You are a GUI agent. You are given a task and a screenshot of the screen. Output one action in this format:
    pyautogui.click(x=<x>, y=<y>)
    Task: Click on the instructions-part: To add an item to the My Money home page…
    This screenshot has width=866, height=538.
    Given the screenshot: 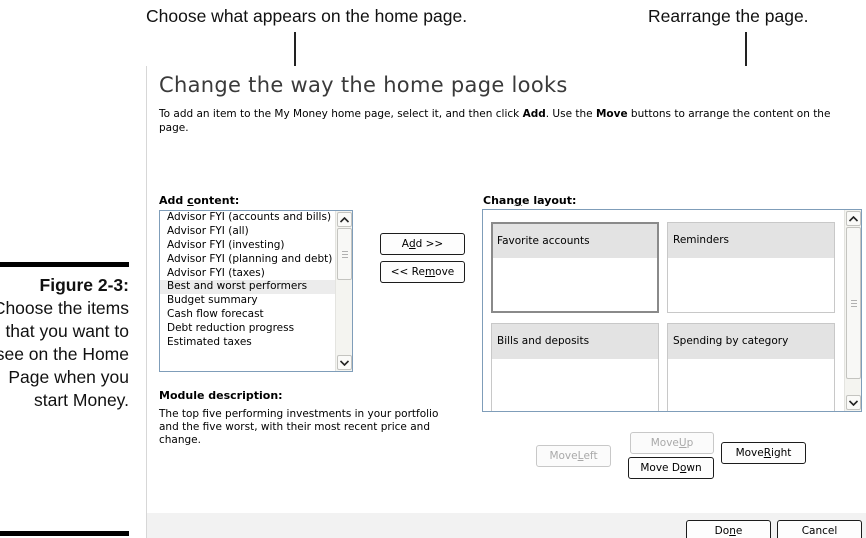 What is the action you would take?
    pyautogui.click(x=341, y=114)
    